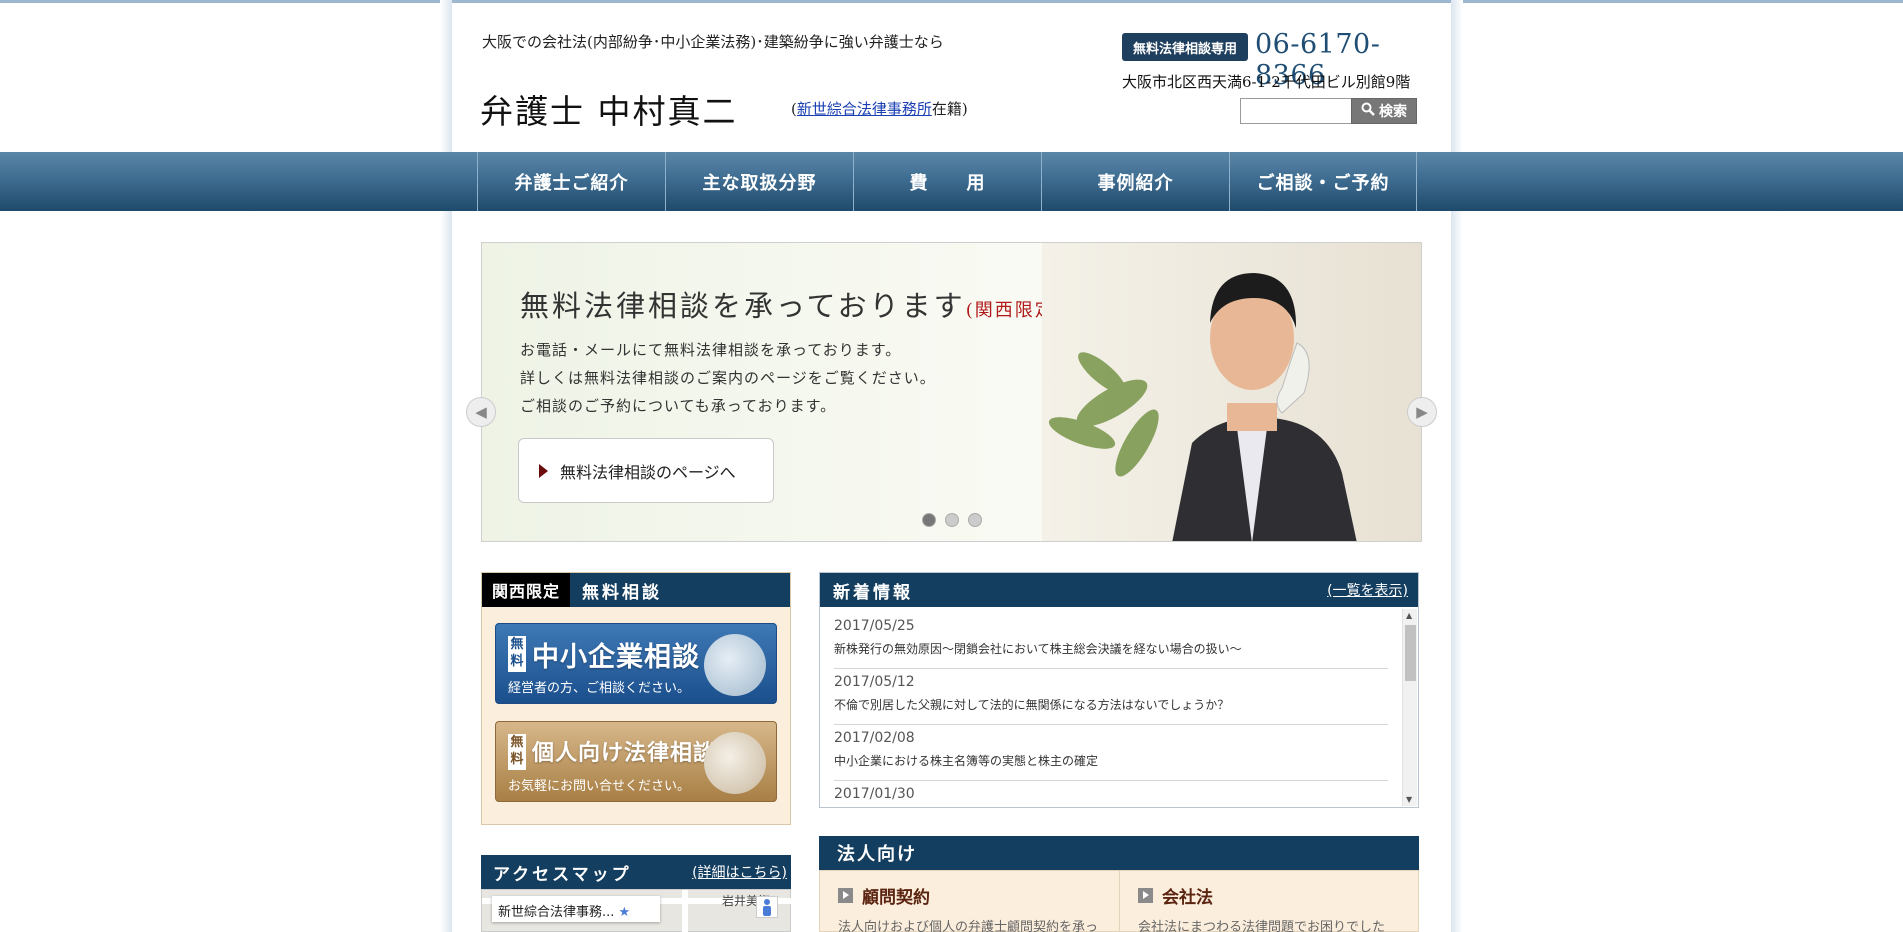 The width and height of the screenshot is (1903, 932). What do you see at coordinates (978, 895) in the screenshot?
I see `corporate-item-heading: 顧問契約` at bounding box center [978, 895].